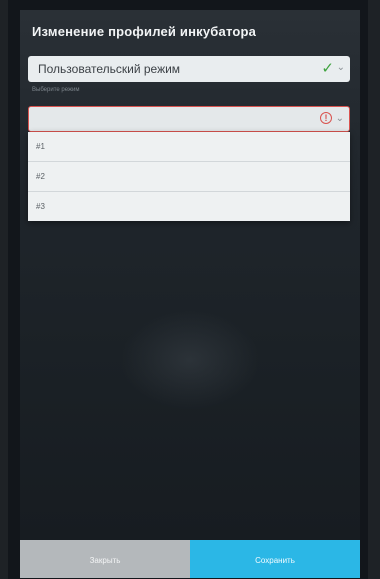 The width and height of the screenshot is (380, 579). I want to click on close-button: Закрыть, so click(105, 559).